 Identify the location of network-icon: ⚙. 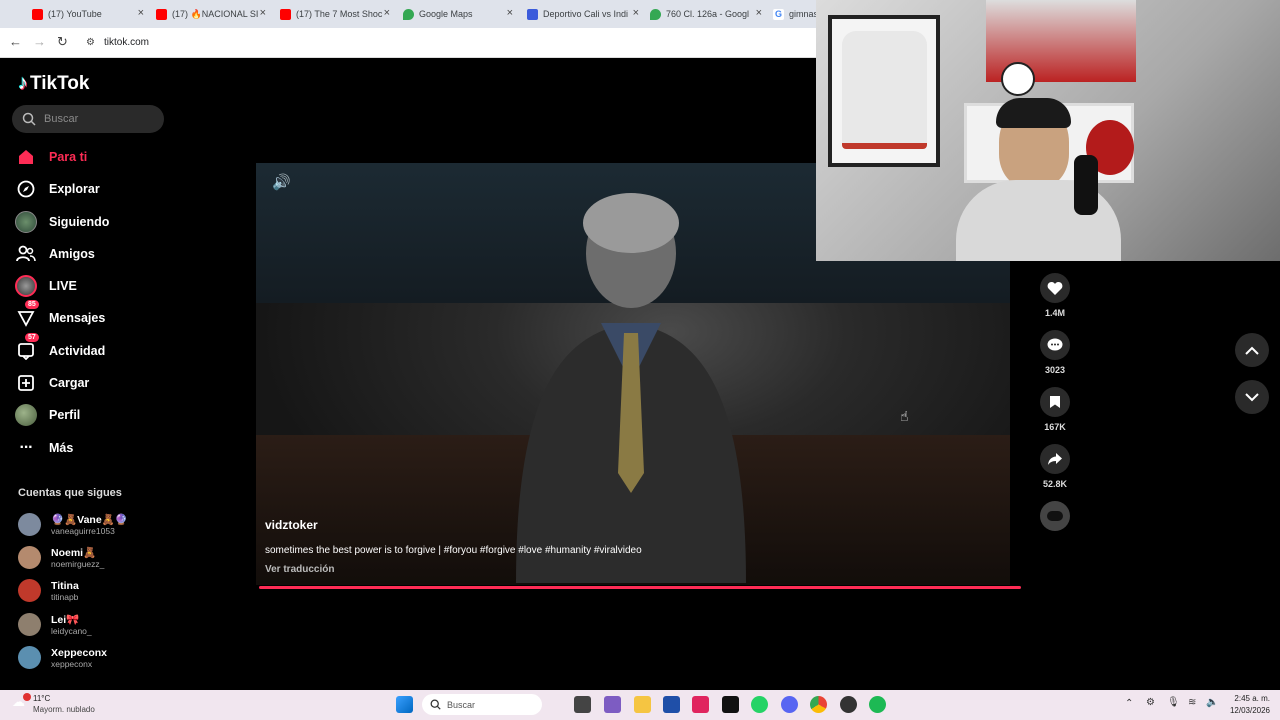
(1150, 702).